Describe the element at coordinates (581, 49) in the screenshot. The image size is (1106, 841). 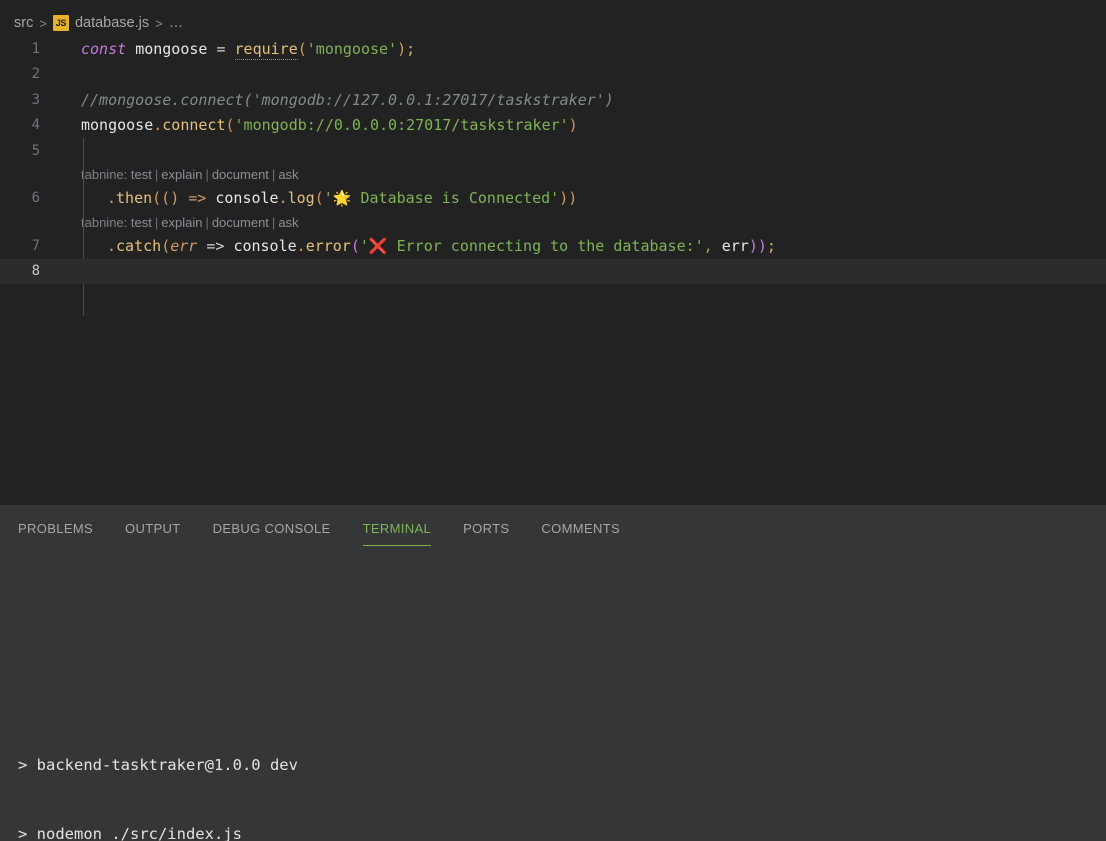
I see `line-content: const mongoose = require('mongoose');` at that location.